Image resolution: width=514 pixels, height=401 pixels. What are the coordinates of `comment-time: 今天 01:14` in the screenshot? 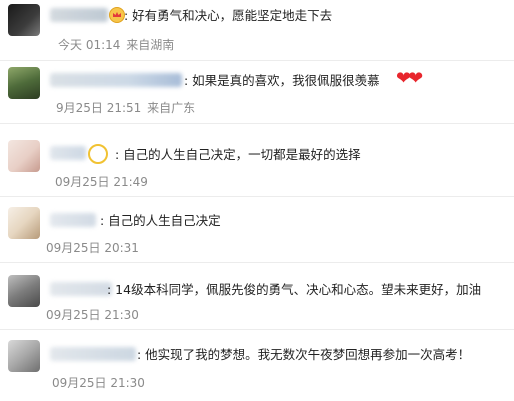 It's located at (89, 45).